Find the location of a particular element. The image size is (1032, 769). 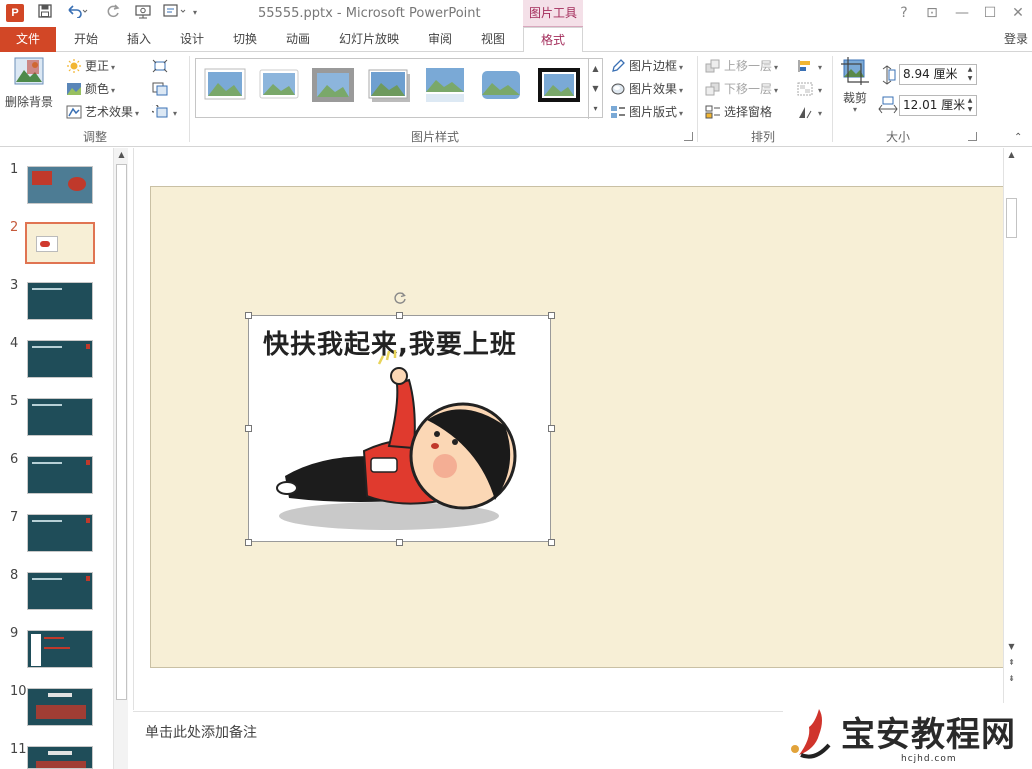

thumbnail-scrollbar: ▲ is located at coordinates (120, 458).